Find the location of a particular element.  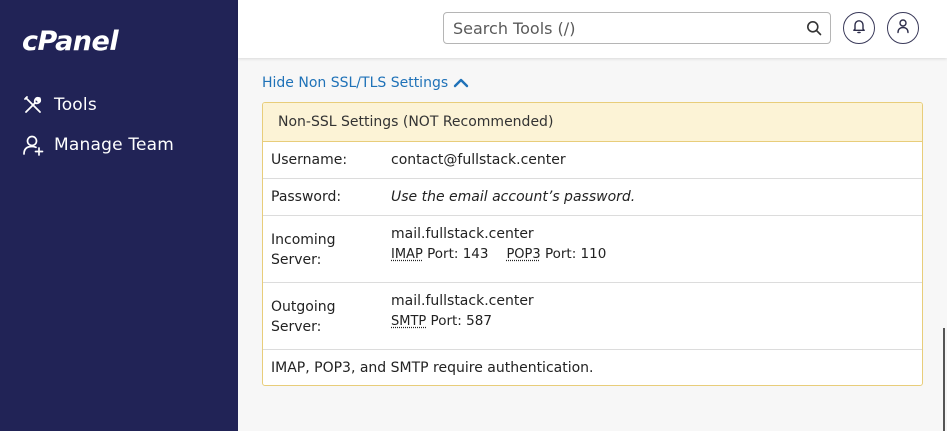

outgoing-server-value: mail.fullstack.center SMTP Port: 587 is located at coordinates (462, 311).